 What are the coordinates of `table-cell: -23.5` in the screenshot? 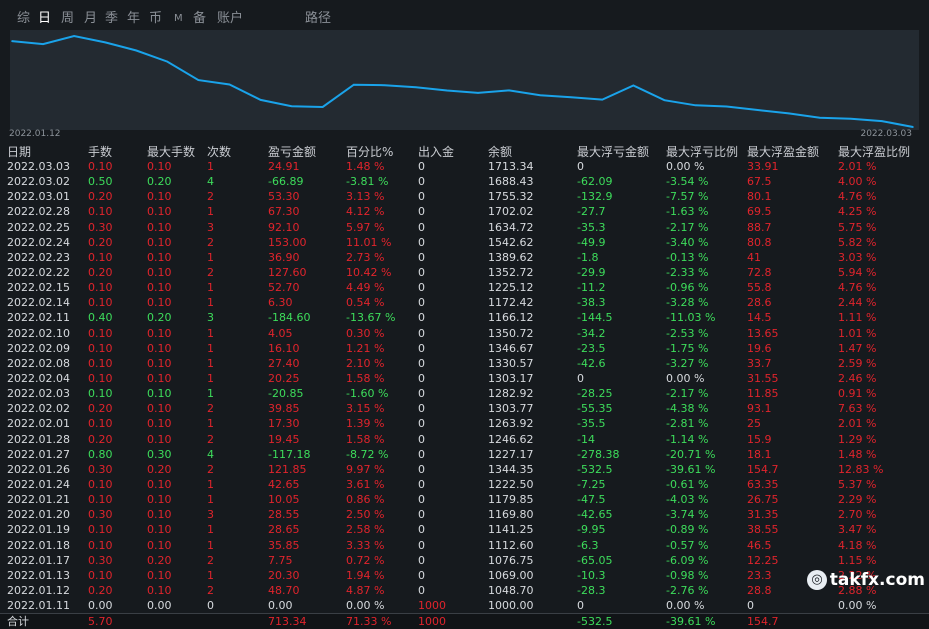 It's located at (591, 348).